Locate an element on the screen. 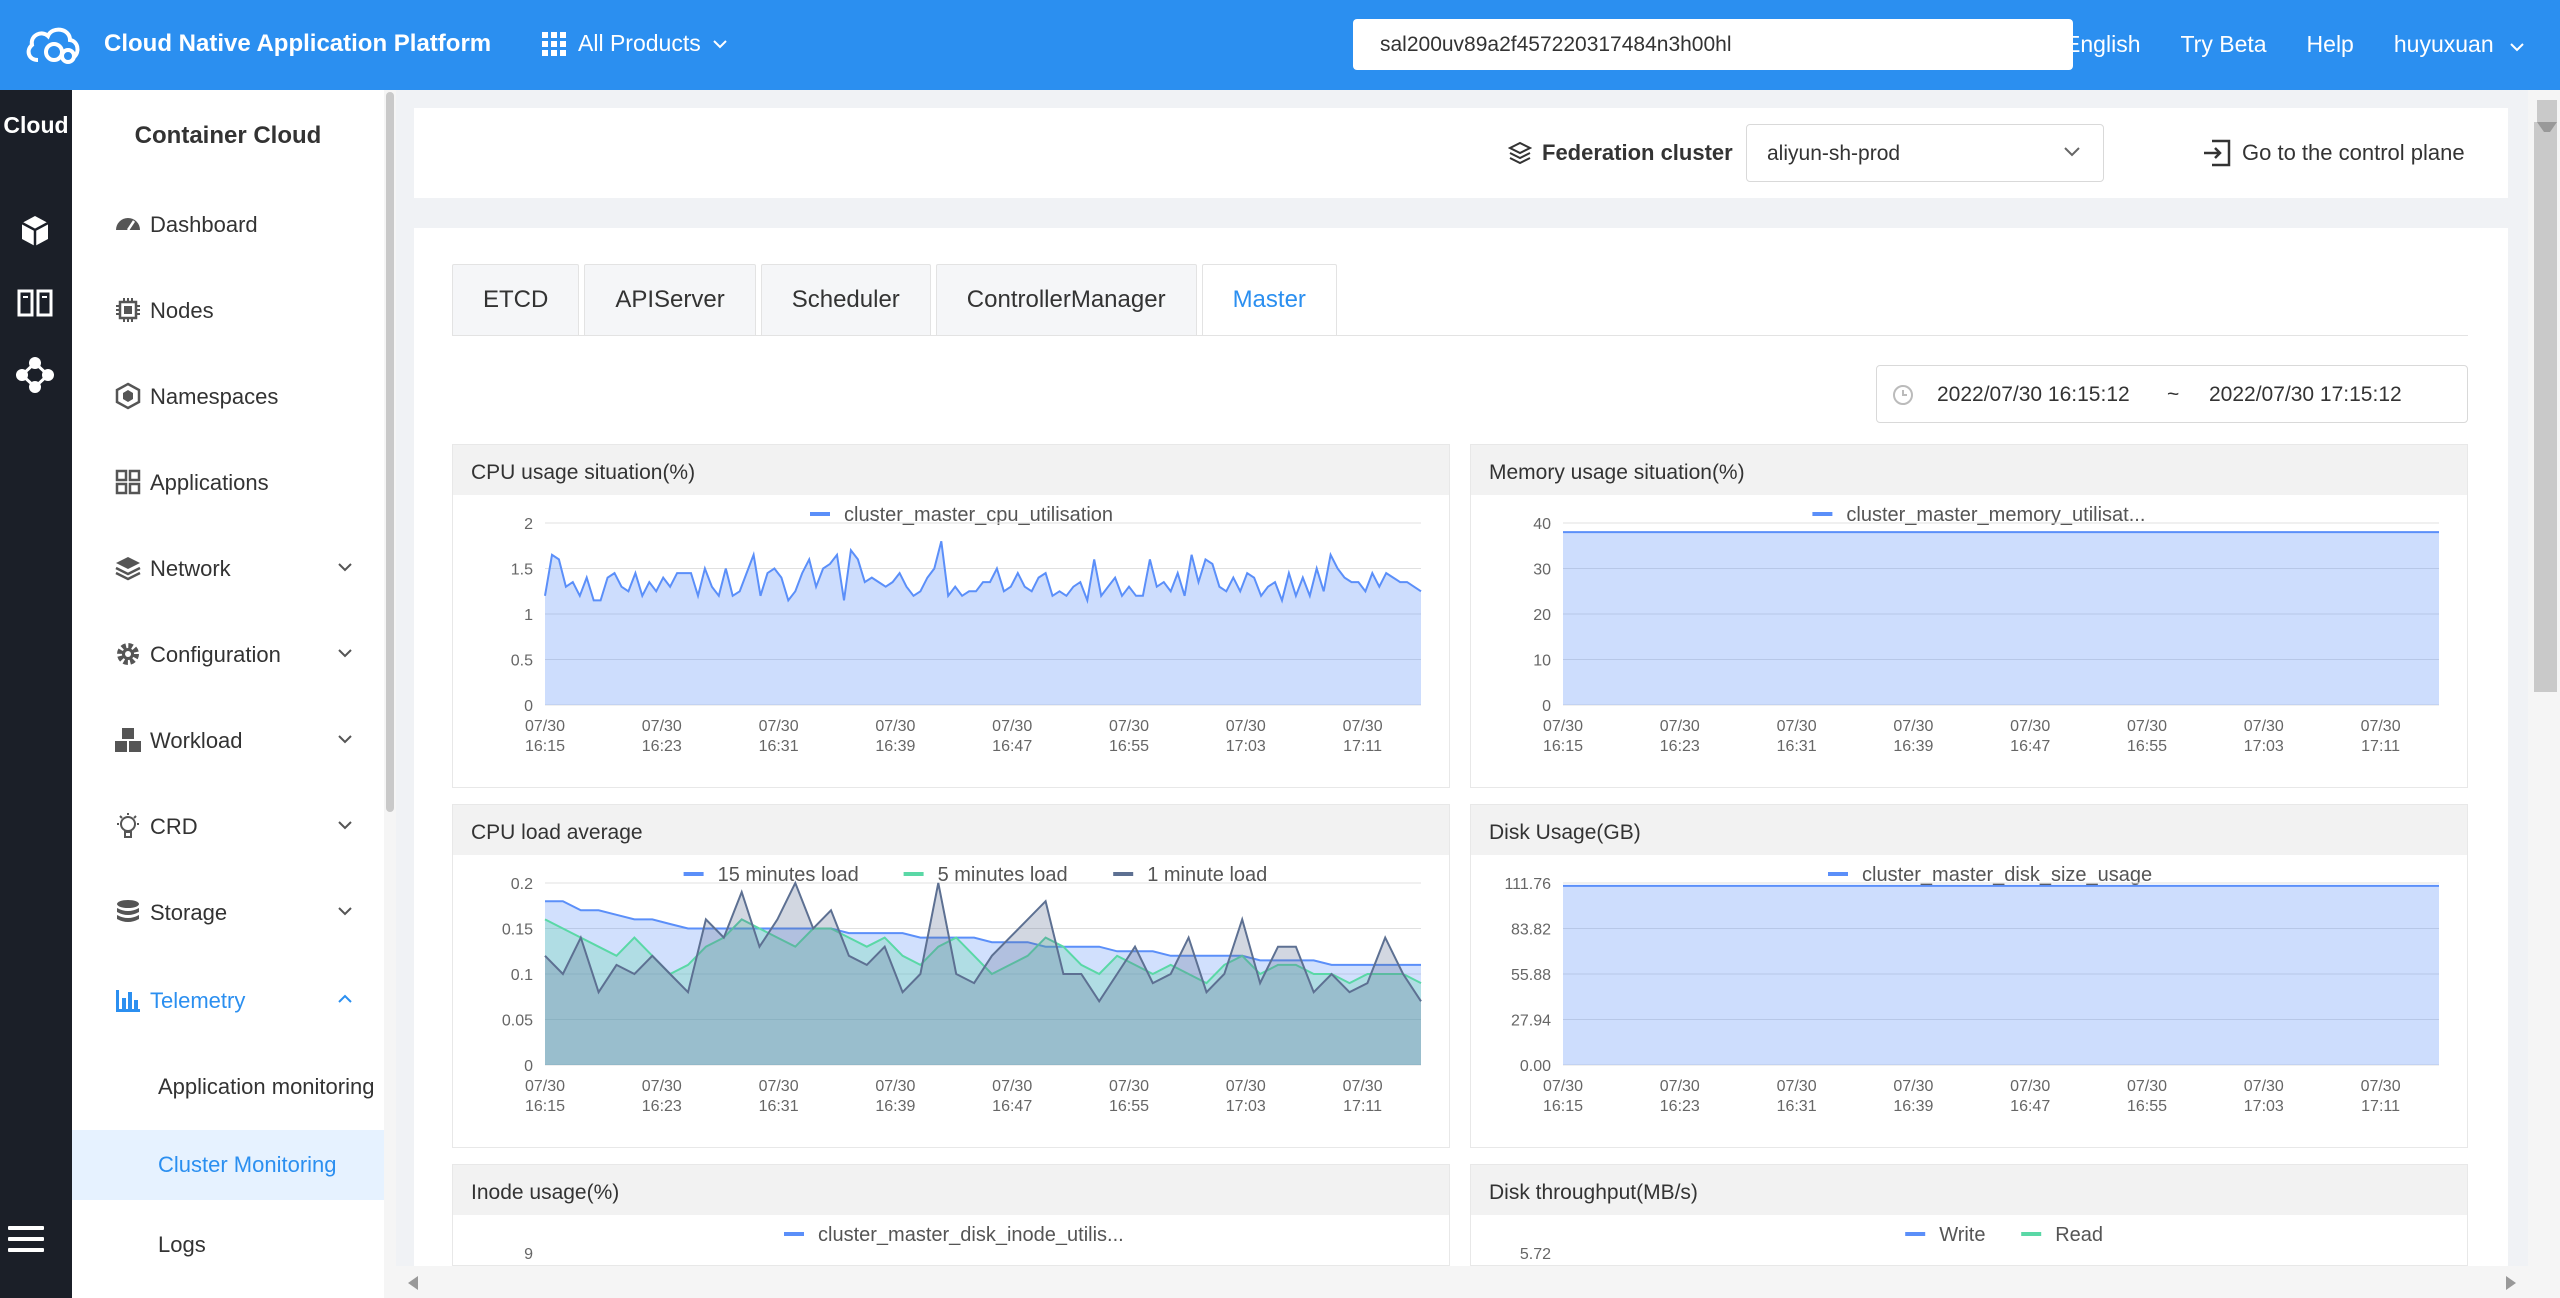 This screenshot has width=2560, height=1298. sidebar-item-network: Network is located at coordinates (228, 568).